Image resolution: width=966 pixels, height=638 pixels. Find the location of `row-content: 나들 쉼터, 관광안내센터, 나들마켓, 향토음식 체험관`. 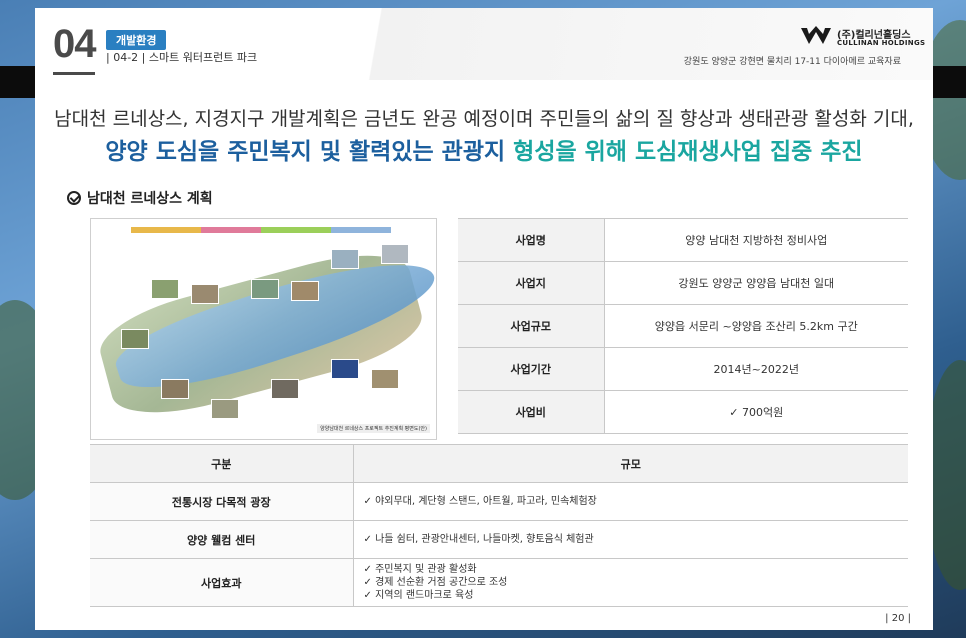

row-content: 나들 쉼터, 관광안내센터, 나들마켓, 향토음식 체험관 is located at coordinates (631, 539).